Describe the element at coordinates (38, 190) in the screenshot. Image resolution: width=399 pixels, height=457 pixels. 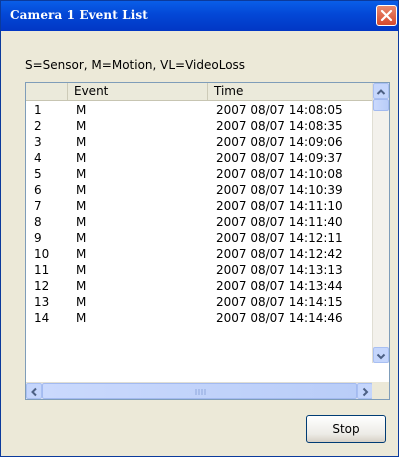
I see `row-number: 6` at that location.